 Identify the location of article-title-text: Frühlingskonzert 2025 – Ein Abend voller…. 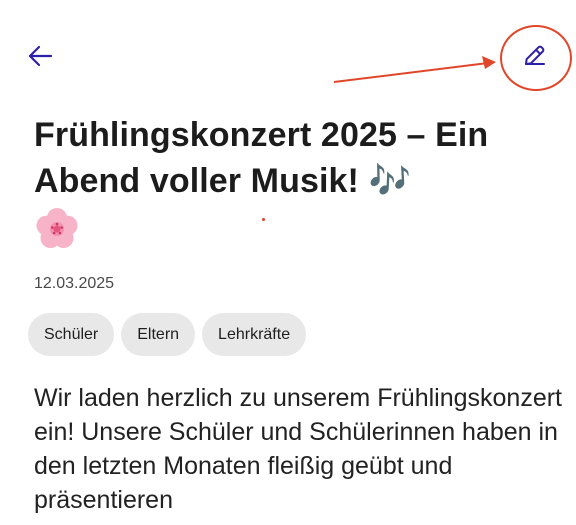
(261, 158).